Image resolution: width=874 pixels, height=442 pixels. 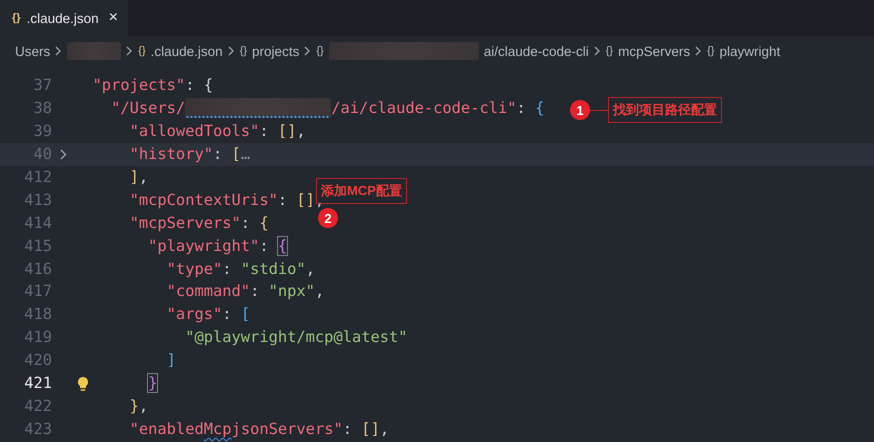 What do you see at coordinates (749, 51) in the screenshot?
I see `breadcrumb-item: playwright` at bounding box center [749, 51].